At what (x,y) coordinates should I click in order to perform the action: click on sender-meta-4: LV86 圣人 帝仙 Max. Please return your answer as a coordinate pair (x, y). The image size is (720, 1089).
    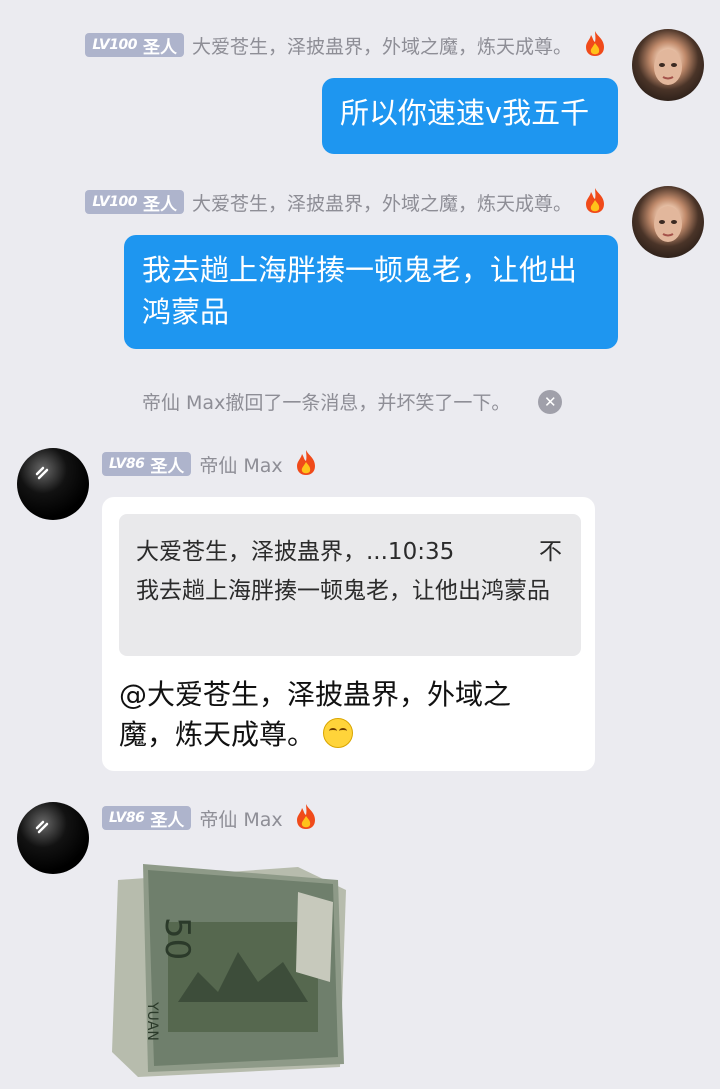
    Looking at the image, I should click on (210, 818).